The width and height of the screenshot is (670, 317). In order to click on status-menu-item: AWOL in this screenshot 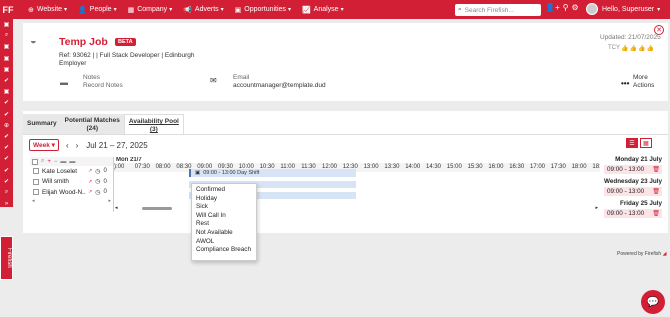, I will do `click(224, 242)`.